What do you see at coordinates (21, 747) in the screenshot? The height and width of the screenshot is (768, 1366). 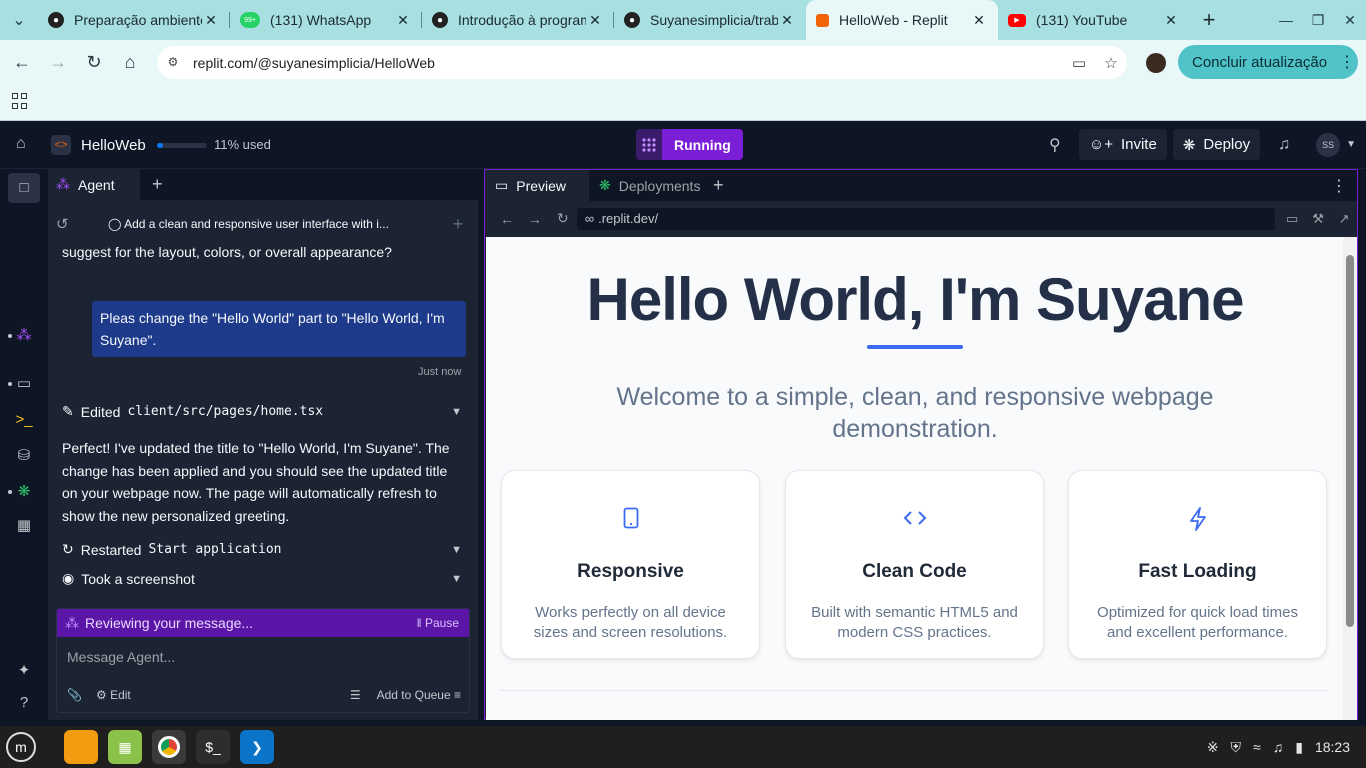 I see `mint-menu-icon: m` at bounding box center [21, 747].